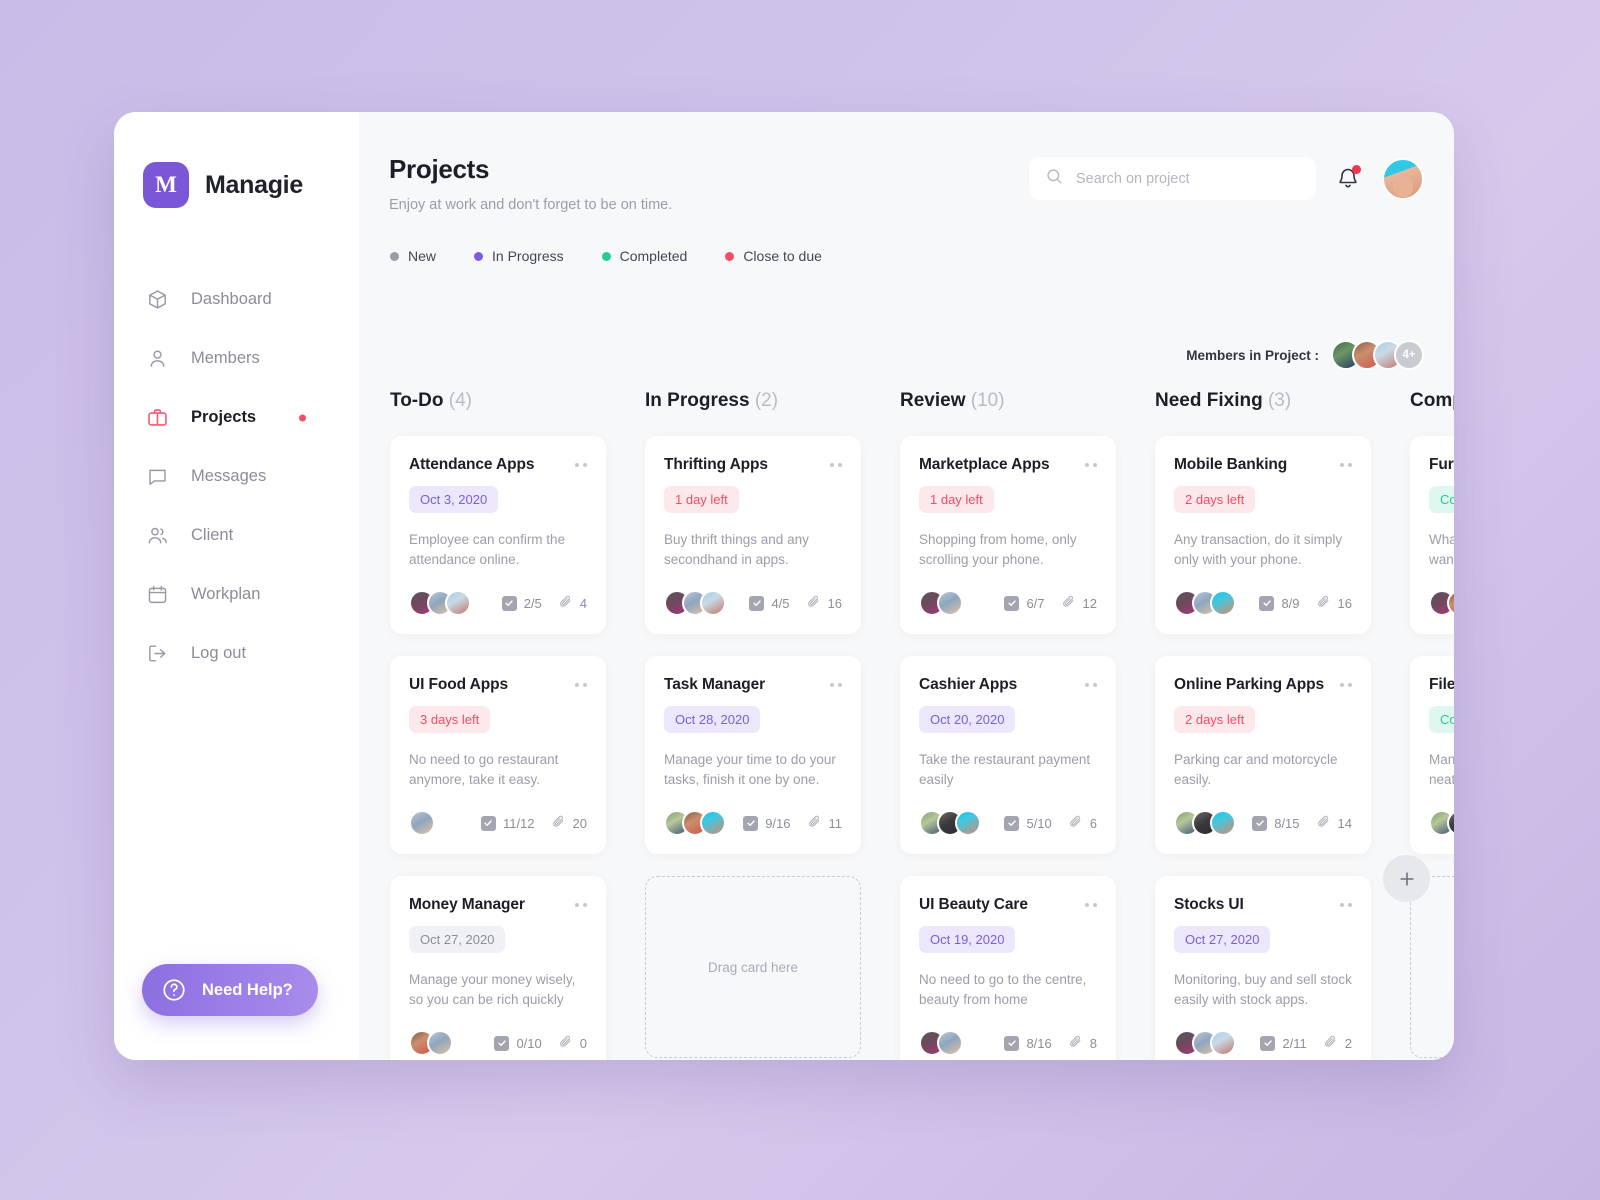  Describe the element at coordinates (230, 990) in the screenshot. I see `need-help-button: Need Help?` at that location.